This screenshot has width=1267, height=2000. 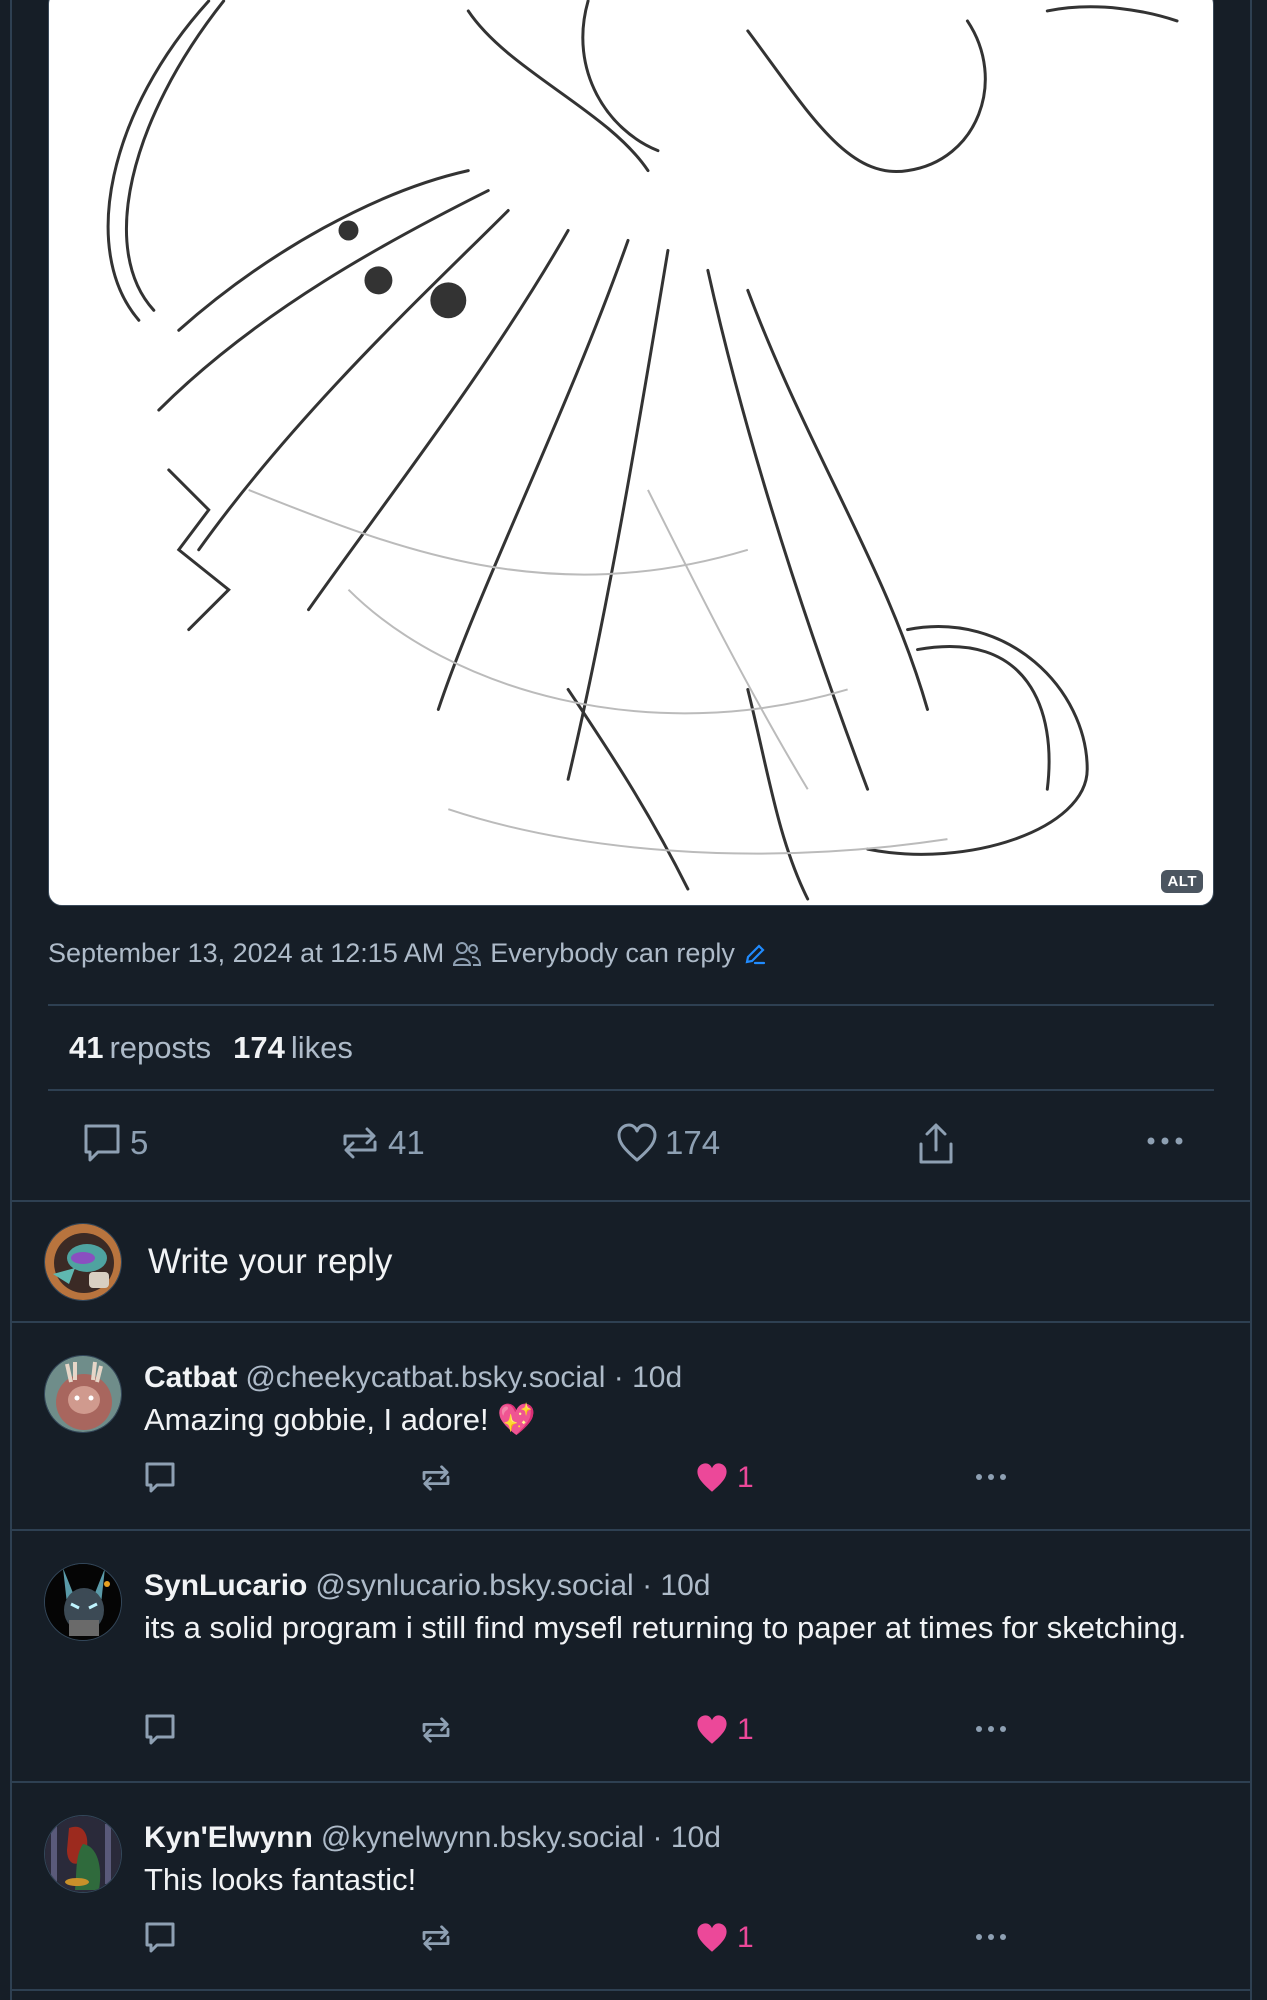 I want to click on reply-header: Catbat @cheekycatbat.bsky.social · 10d, so click(x=413, y=1378).